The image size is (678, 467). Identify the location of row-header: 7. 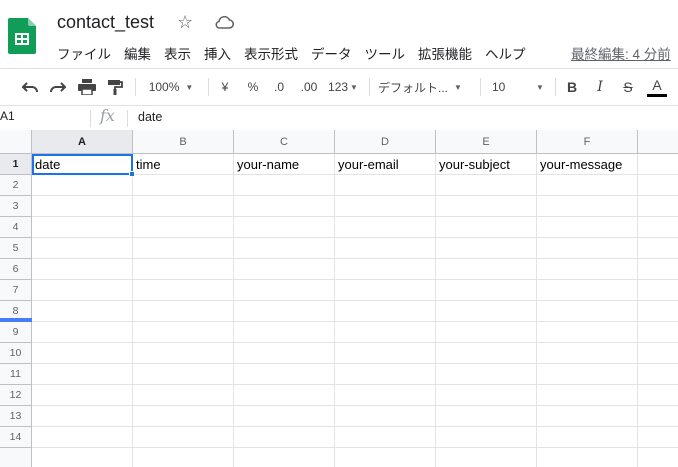
(16, 290).